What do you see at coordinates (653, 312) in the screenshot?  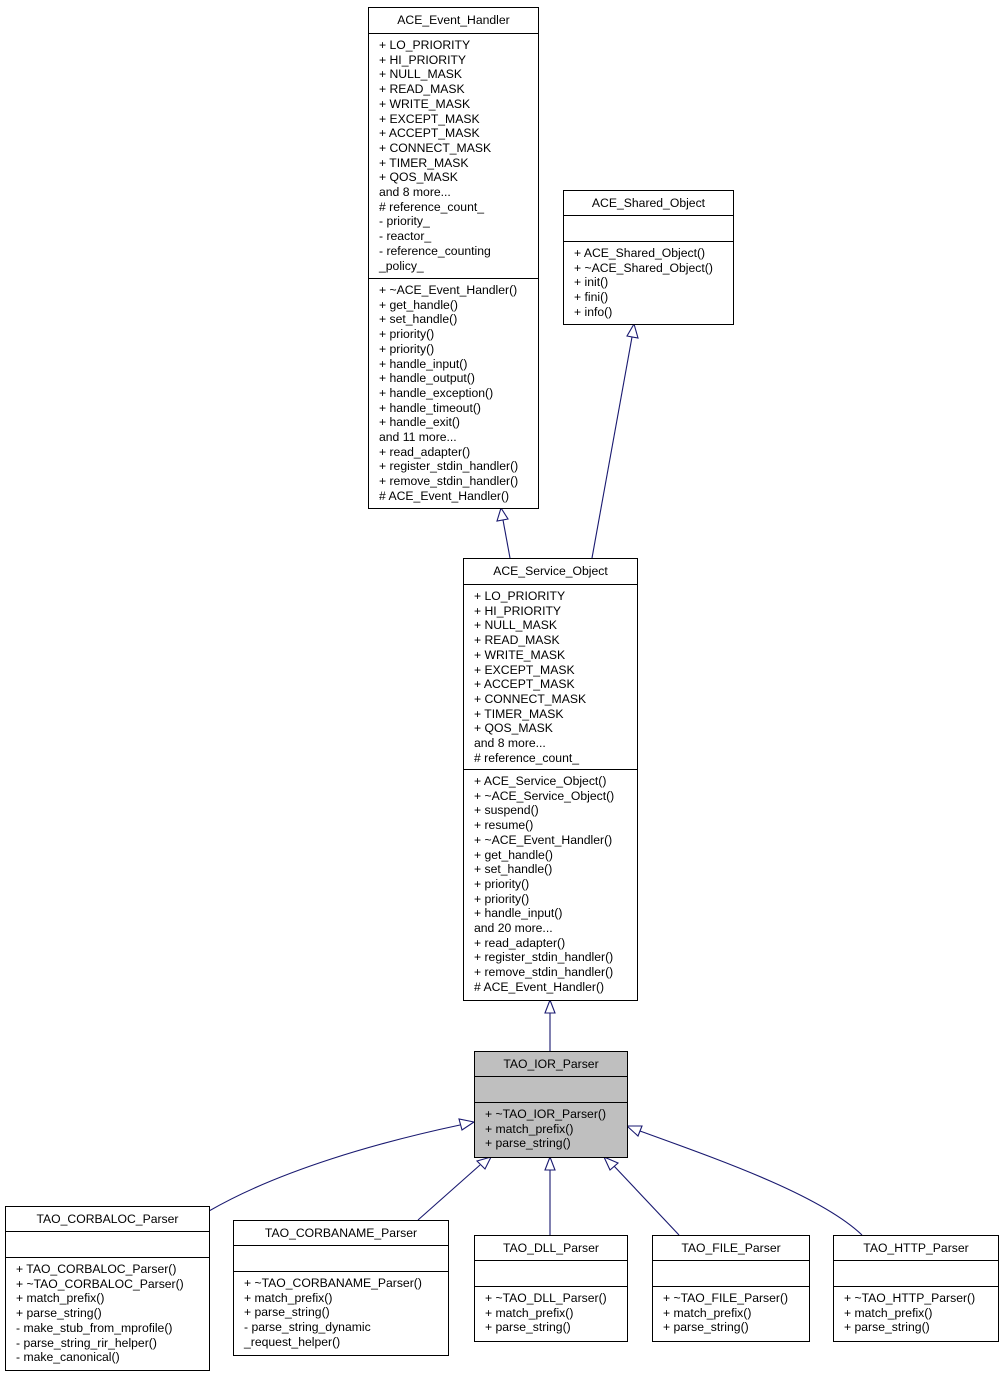 I see `method-item: + info()` at bounding box center [653, 312].